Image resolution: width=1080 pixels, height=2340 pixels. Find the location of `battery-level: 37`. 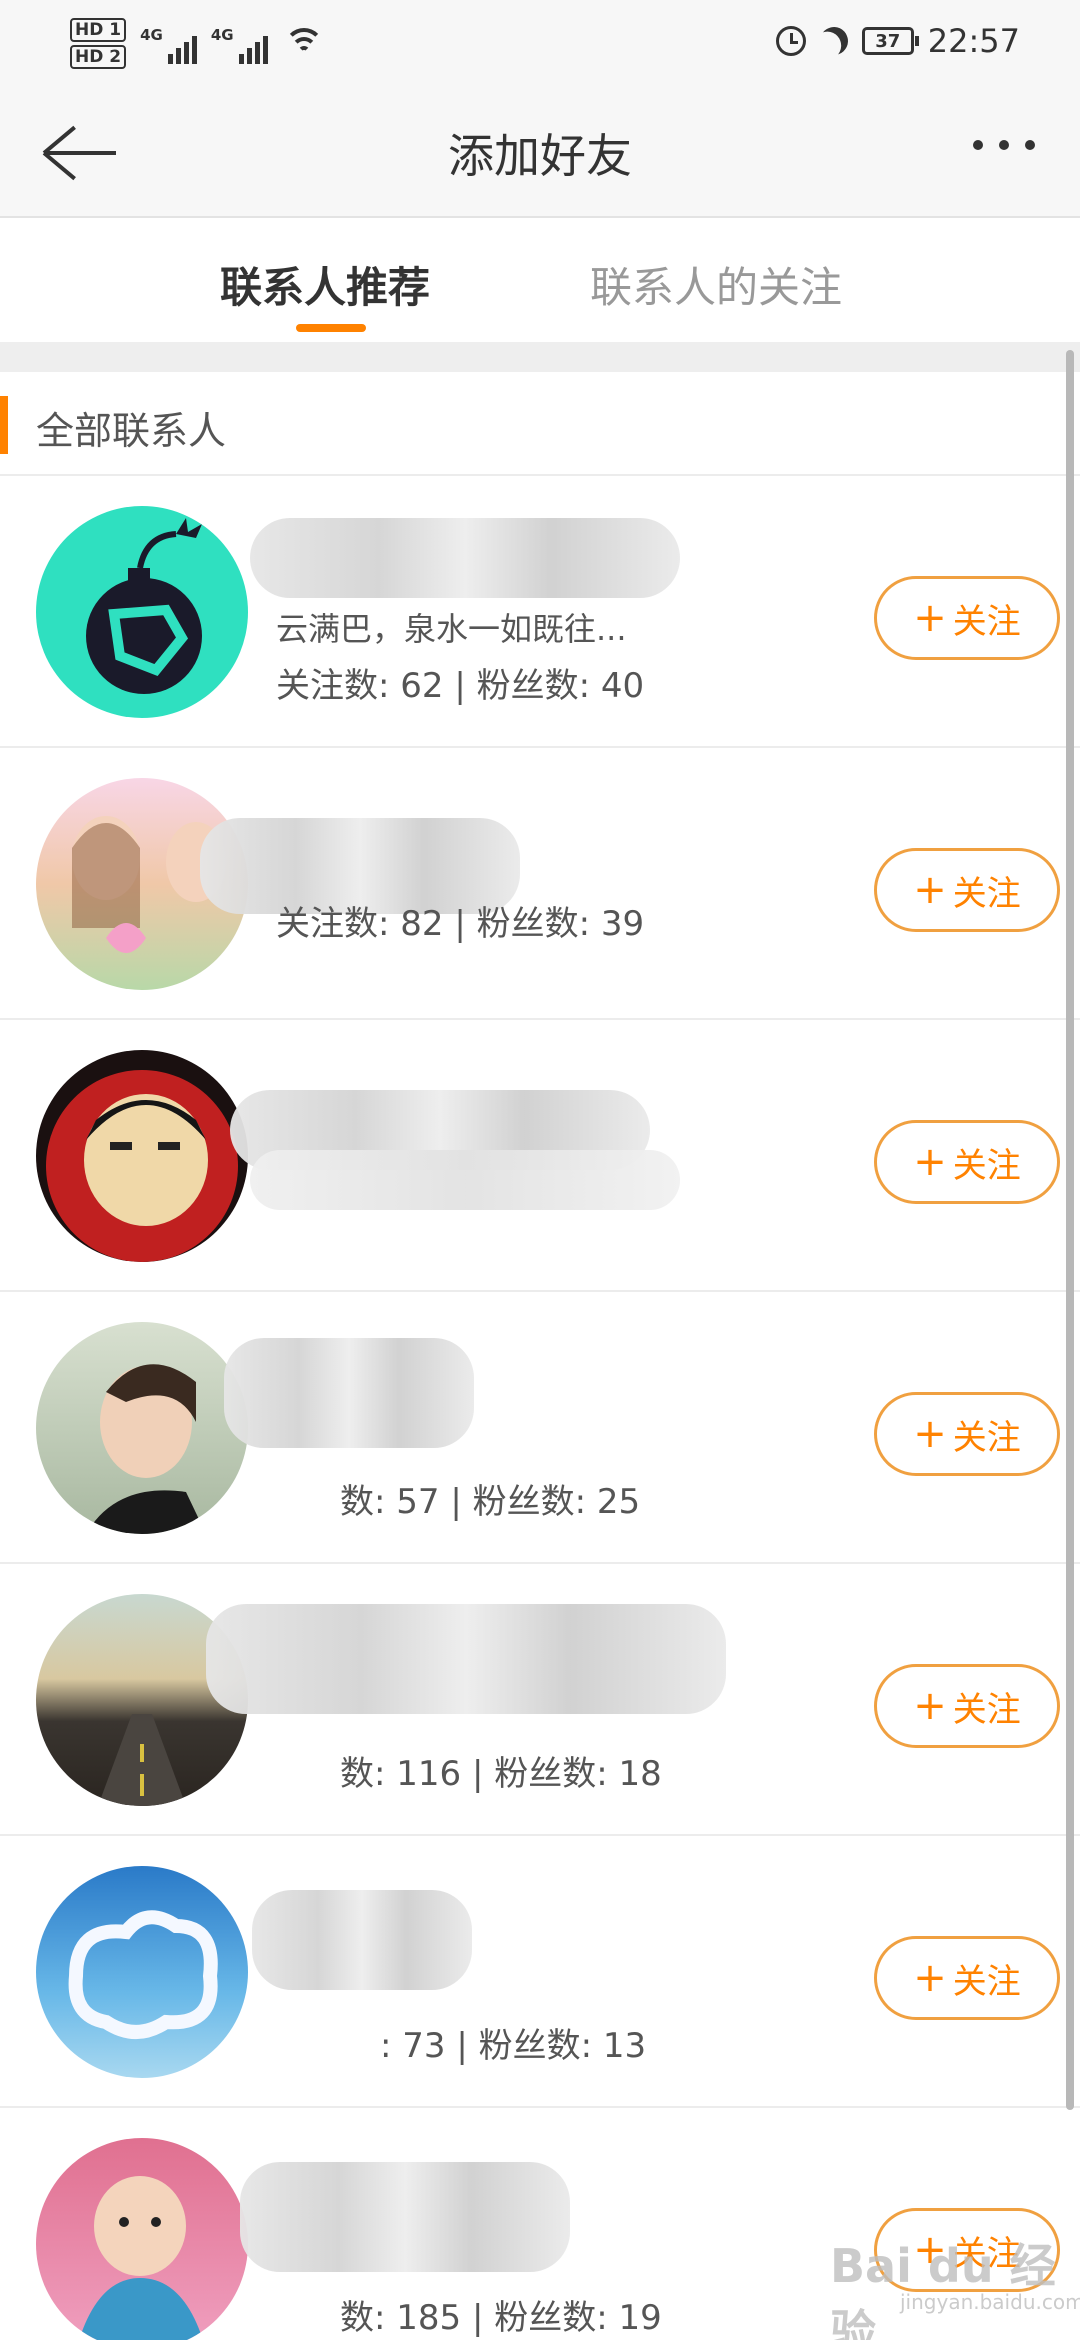

battery-level: 37 is located at coordinates (888, 41).